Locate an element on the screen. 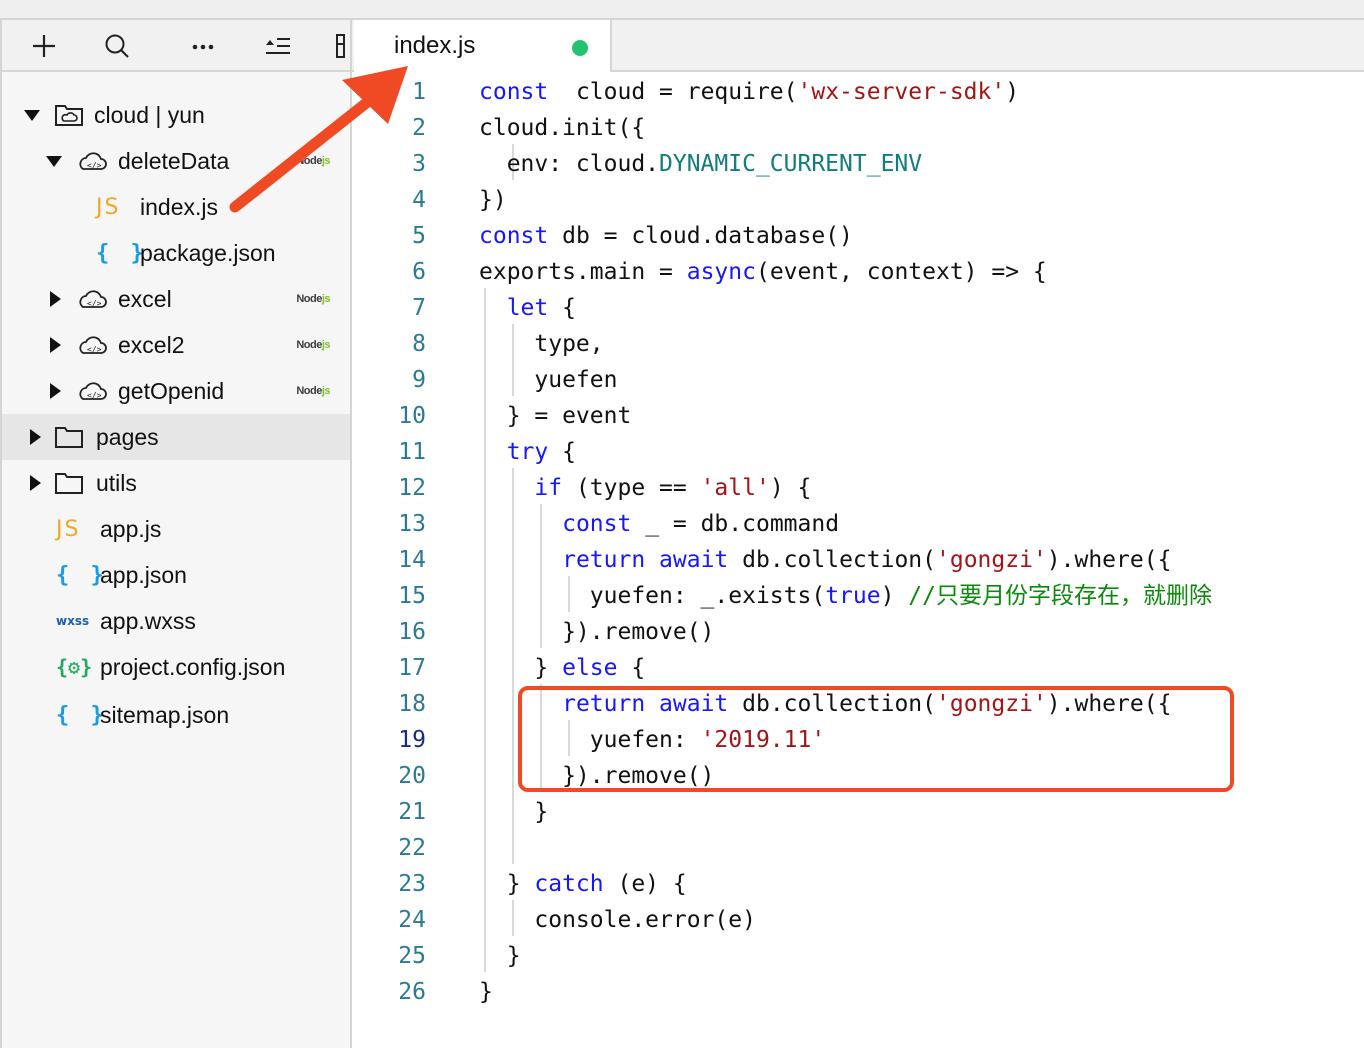 The image size is (1364, 1048). split-button is located at coordinates (341, 46).